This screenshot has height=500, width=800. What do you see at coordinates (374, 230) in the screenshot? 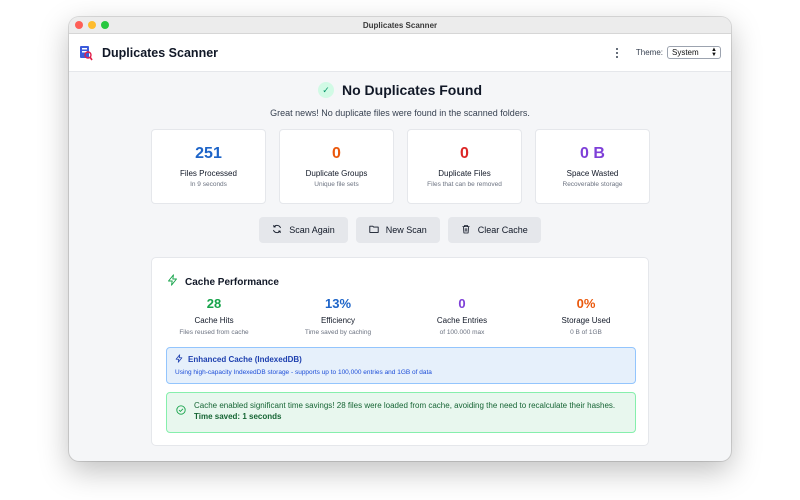
I see `folder-icon` at bounding box center [374, 230].